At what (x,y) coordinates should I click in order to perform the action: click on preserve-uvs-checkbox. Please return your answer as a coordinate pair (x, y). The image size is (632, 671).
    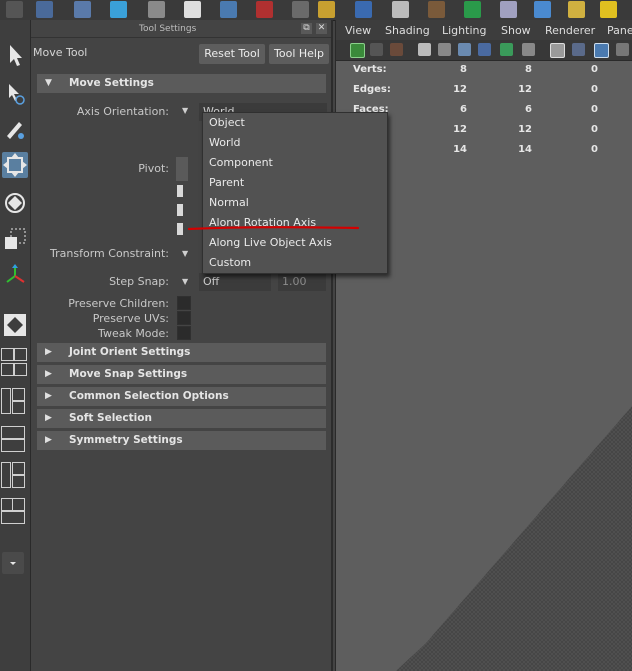
    Looking at the image, I should click on (184, 318).